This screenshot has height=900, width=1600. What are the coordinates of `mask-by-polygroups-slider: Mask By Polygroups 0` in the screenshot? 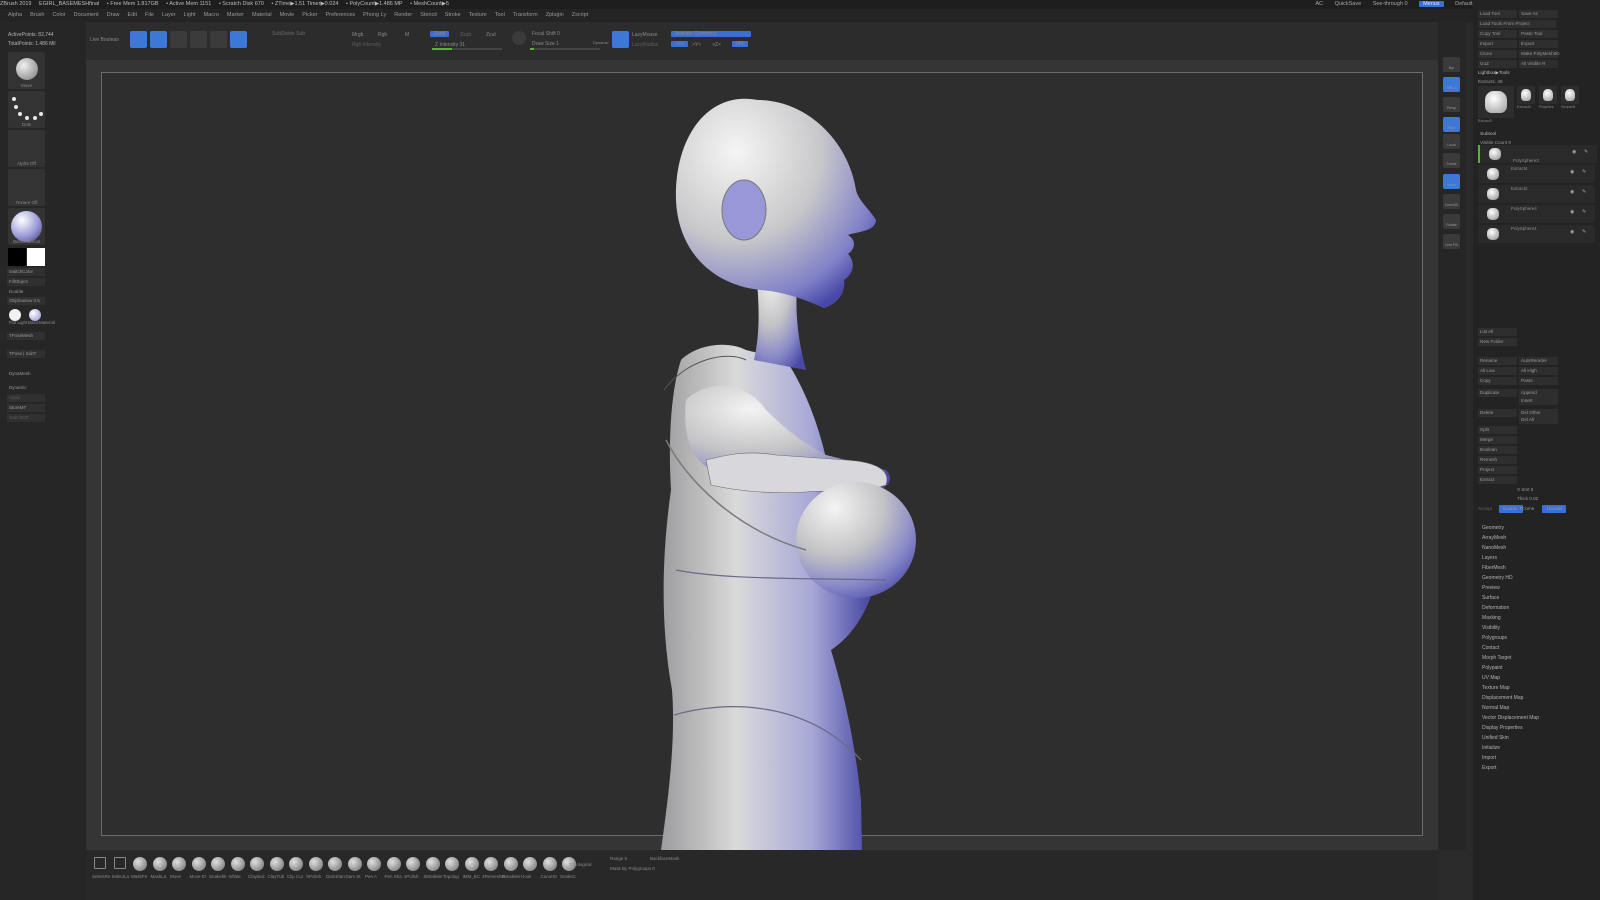 It's located at (632, 868).